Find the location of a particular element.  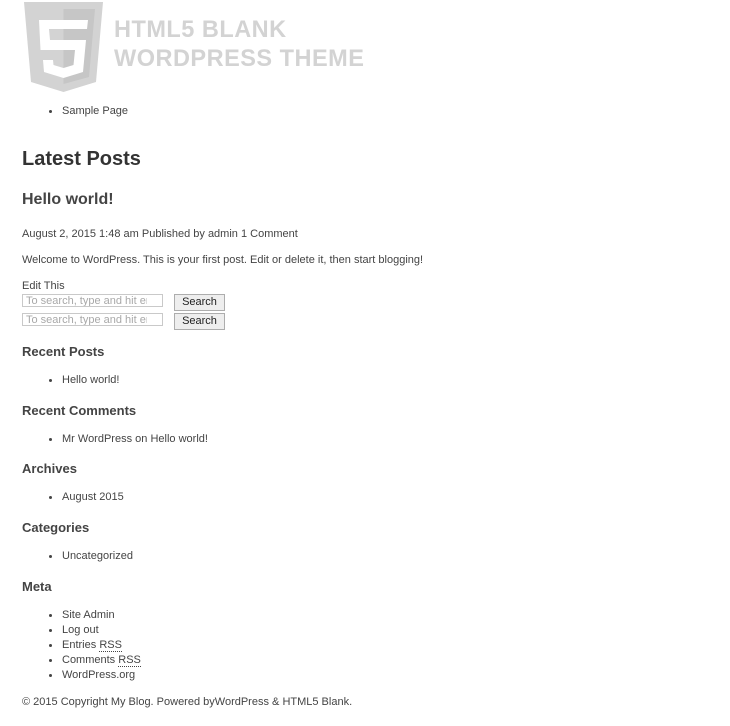

log-out-link: Log out is located at coordinates (80, 630).